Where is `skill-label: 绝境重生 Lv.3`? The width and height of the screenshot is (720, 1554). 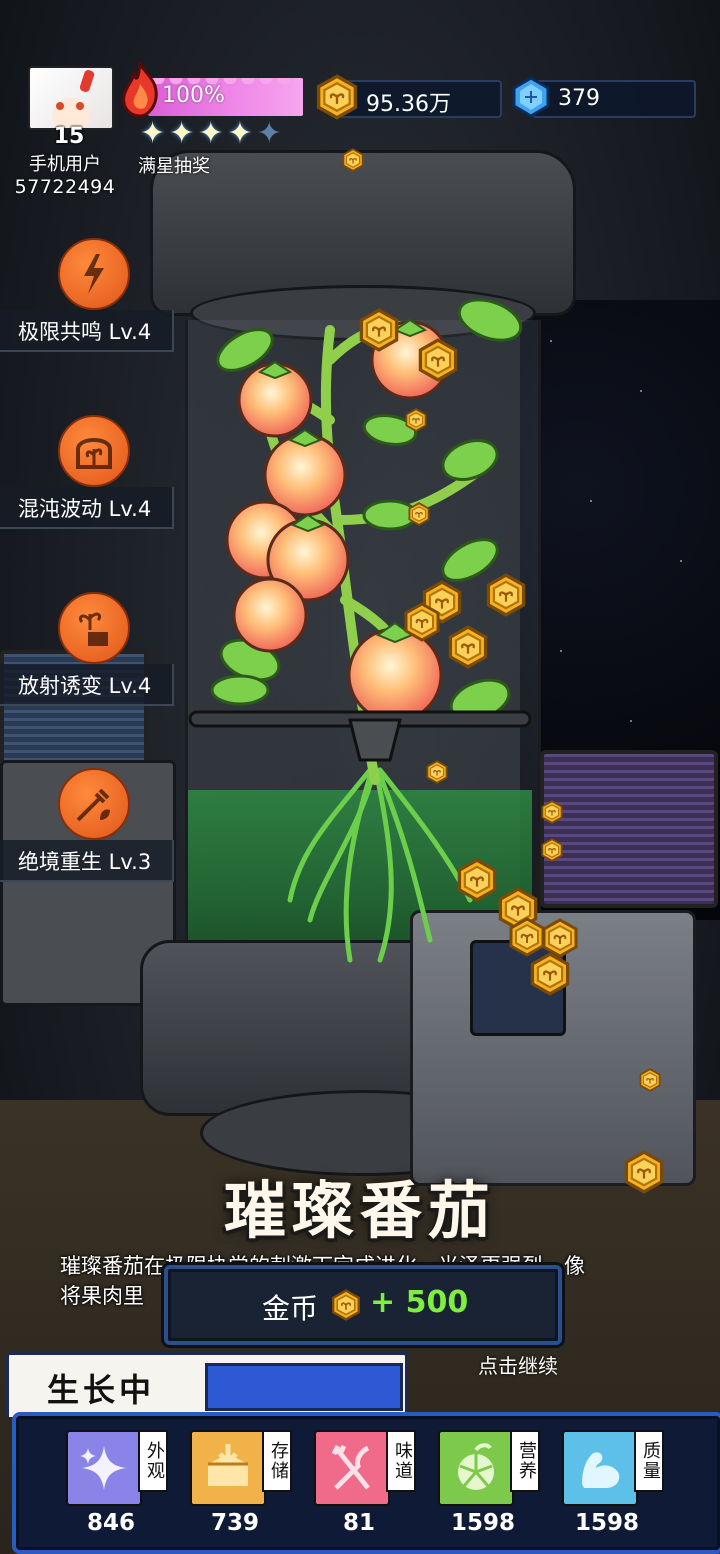 skill-label: 绝境重生 Lv.3 is located at coordinates (85, 862).